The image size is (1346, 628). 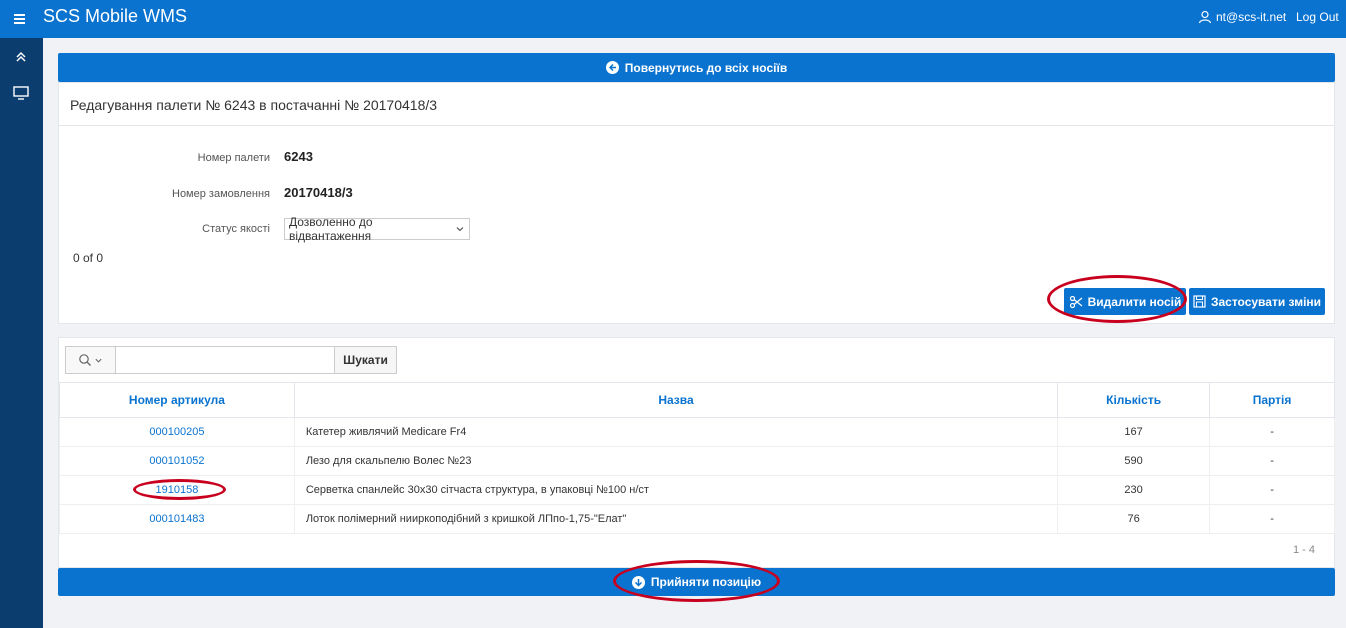 I want to click on item-quantity: 230, so click(x=1134, y=490).